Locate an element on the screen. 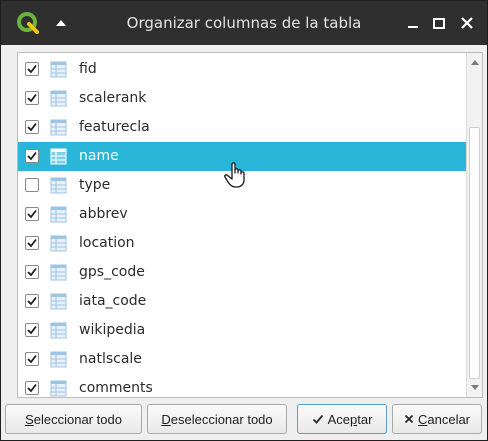 This screenshot has height=441, width=488. column-name-label: type is located at coordinates (95, 185).